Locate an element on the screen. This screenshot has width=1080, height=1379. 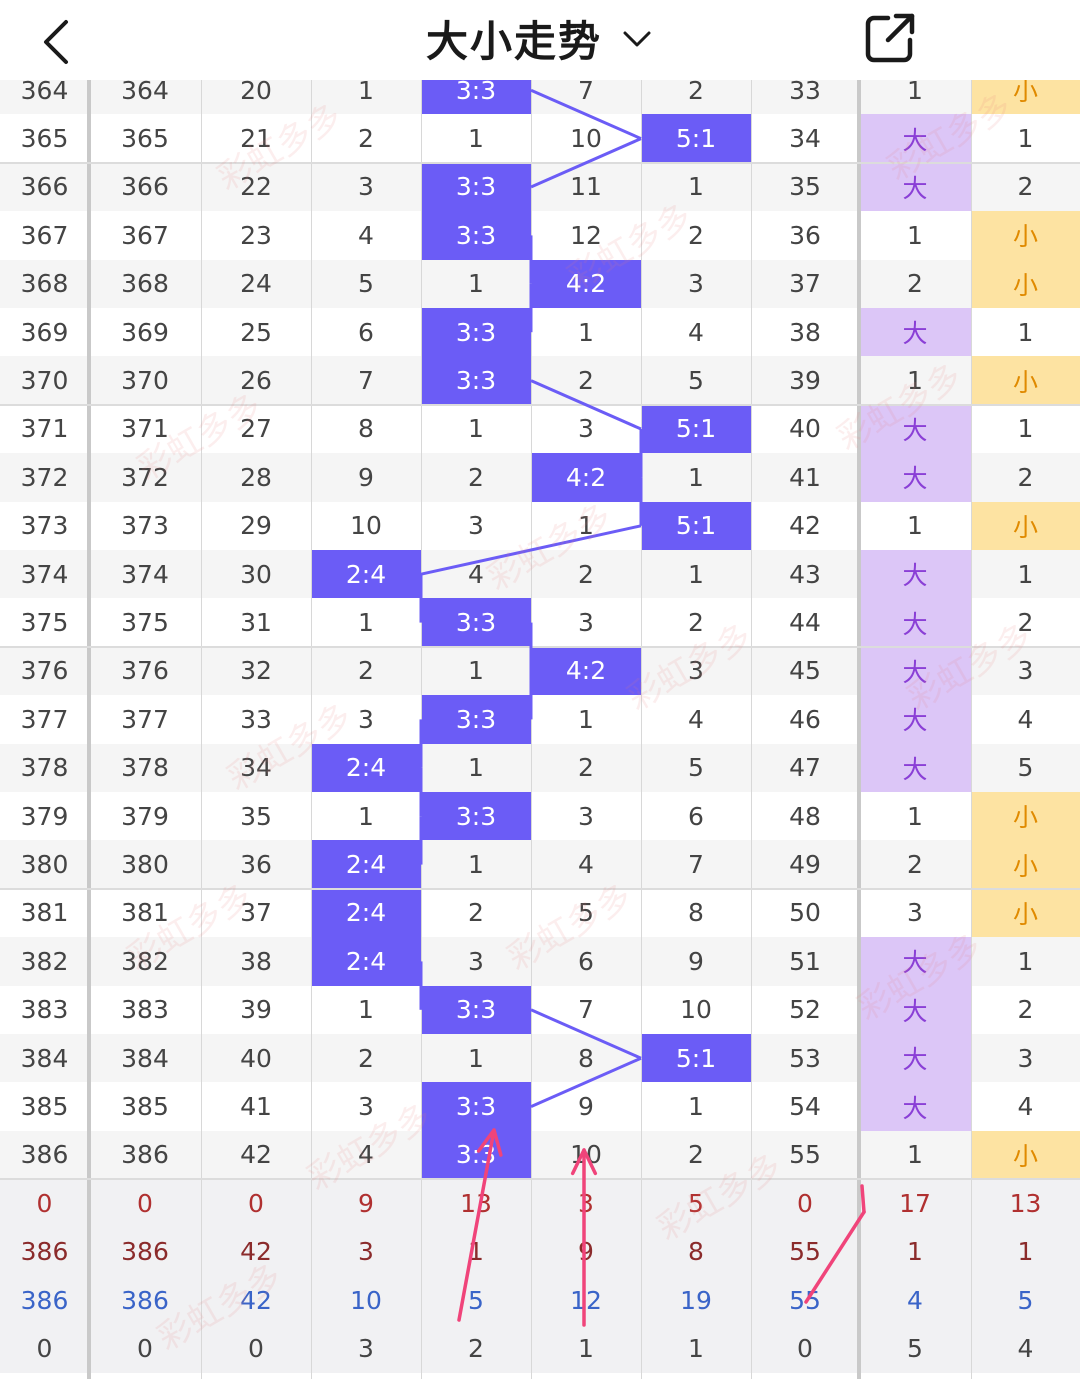
cell-issue-no-2: 373 is located at coordinates (145, 526).